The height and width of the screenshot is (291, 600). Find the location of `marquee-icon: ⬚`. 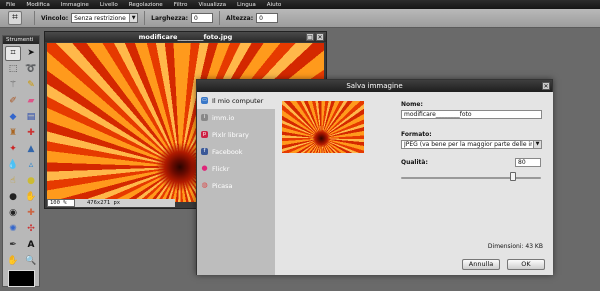

marquee-icon: ⬚ is located at coordinates (13, 69).